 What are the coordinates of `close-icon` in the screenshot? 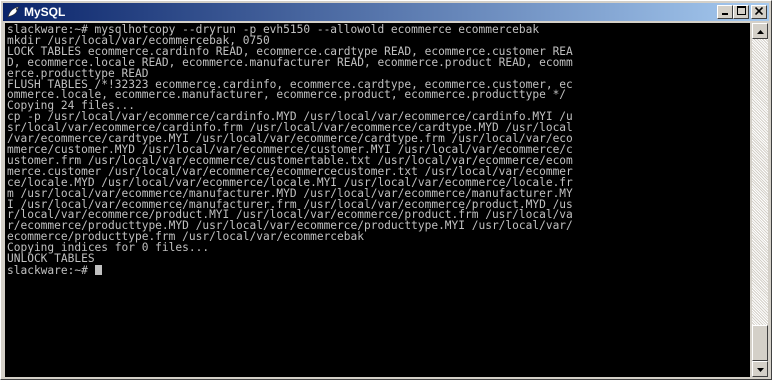 It's located at (759, 12).